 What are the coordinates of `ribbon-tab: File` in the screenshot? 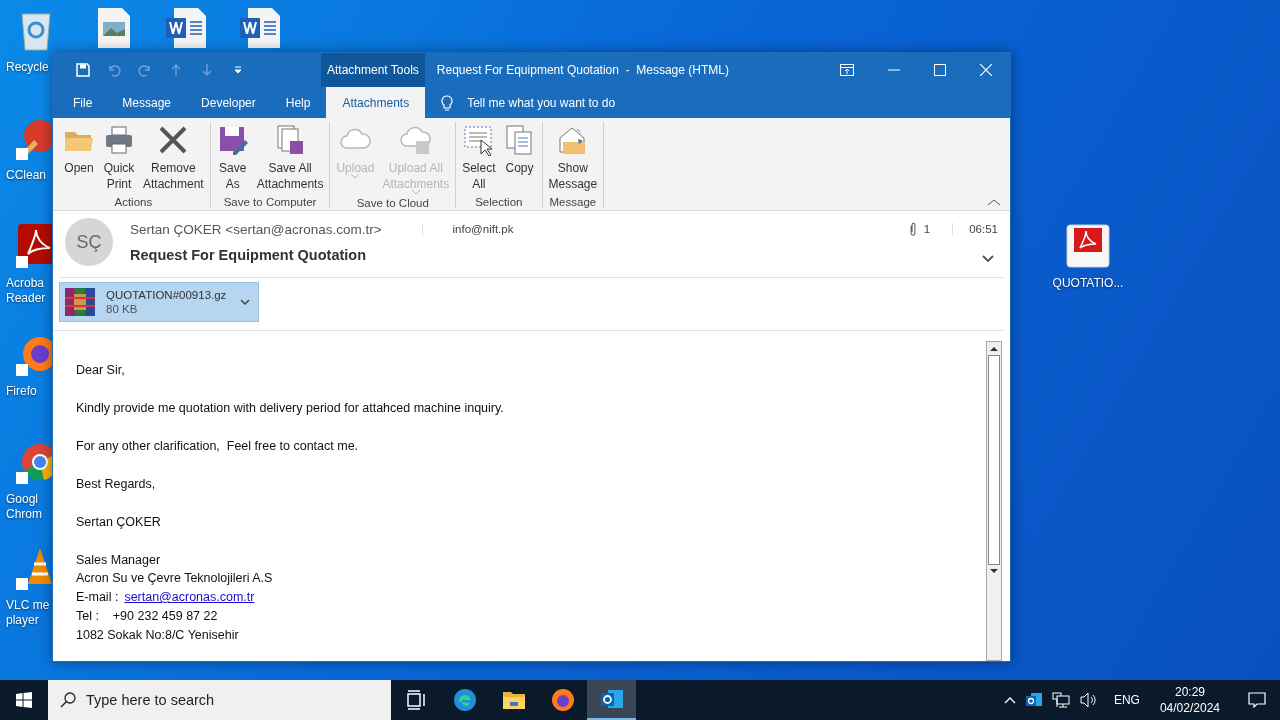 It's located at (83, 102).